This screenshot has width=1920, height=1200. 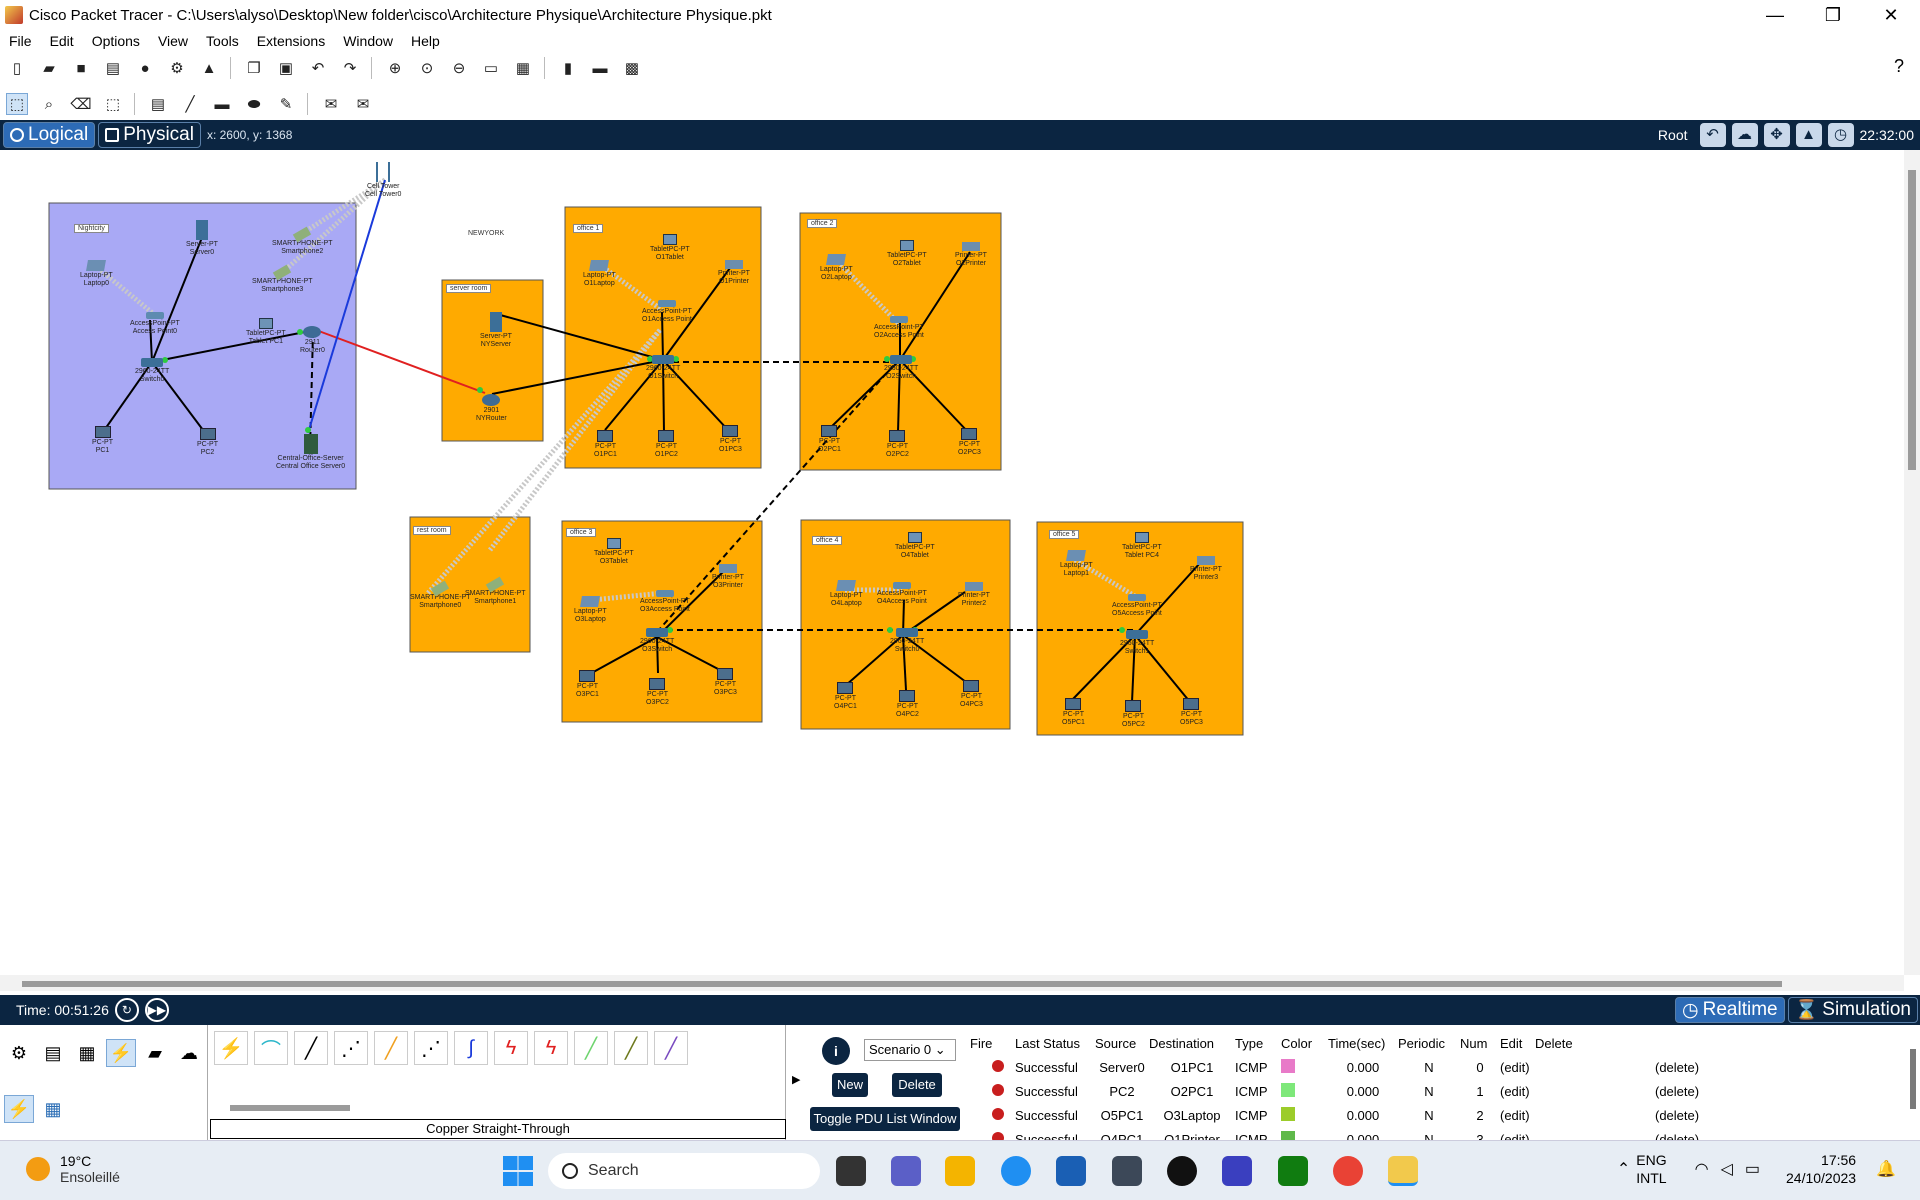 I want to click on server0-device: Server-PT Server0, so click(x=202, y=238).